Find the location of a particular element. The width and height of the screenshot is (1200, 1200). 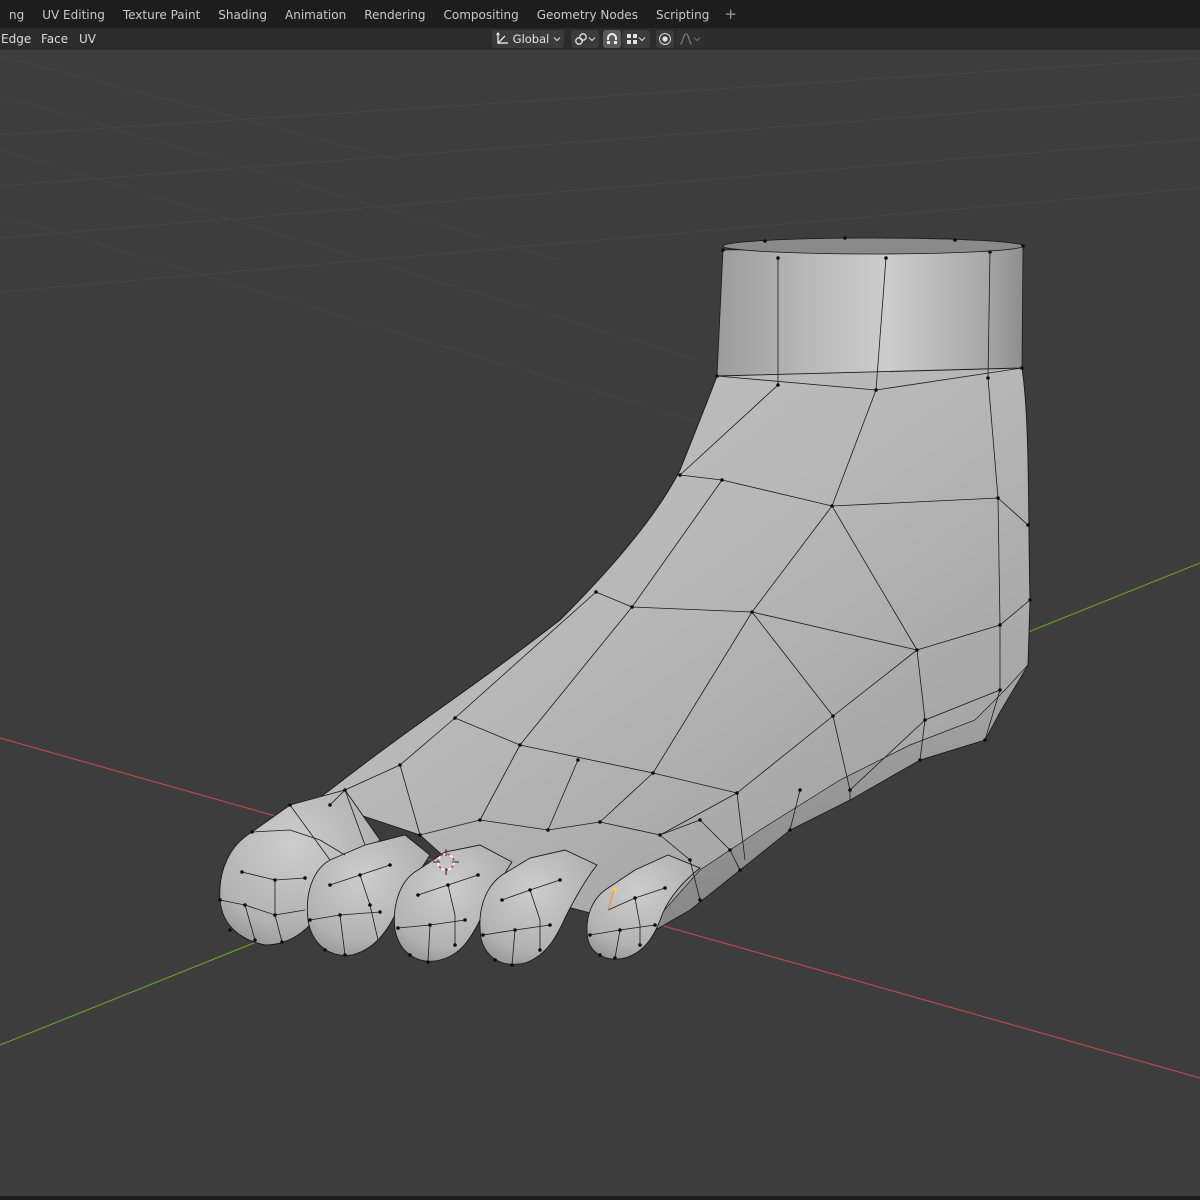

tab-rendering: Rendering is located at coordinates (394, 14).